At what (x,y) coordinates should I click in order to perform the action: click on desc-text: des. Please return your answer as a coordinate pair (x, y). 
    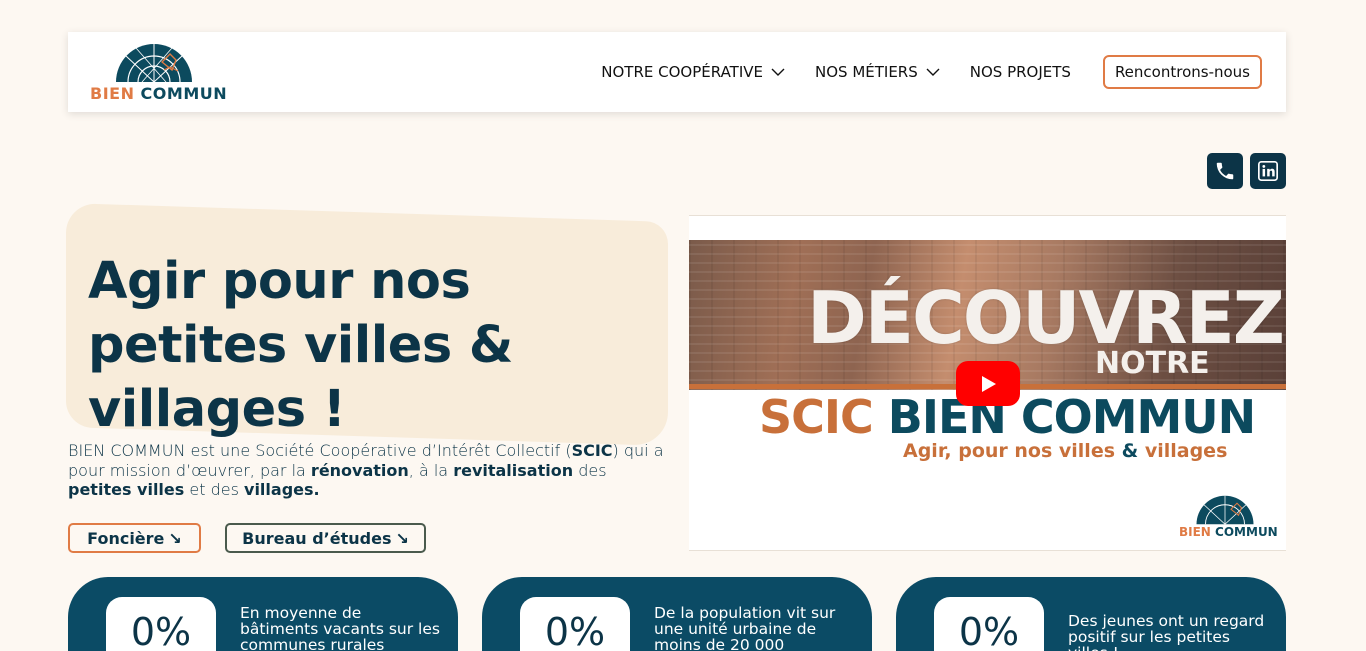
    Looking at the image, I should click on (590, 470).